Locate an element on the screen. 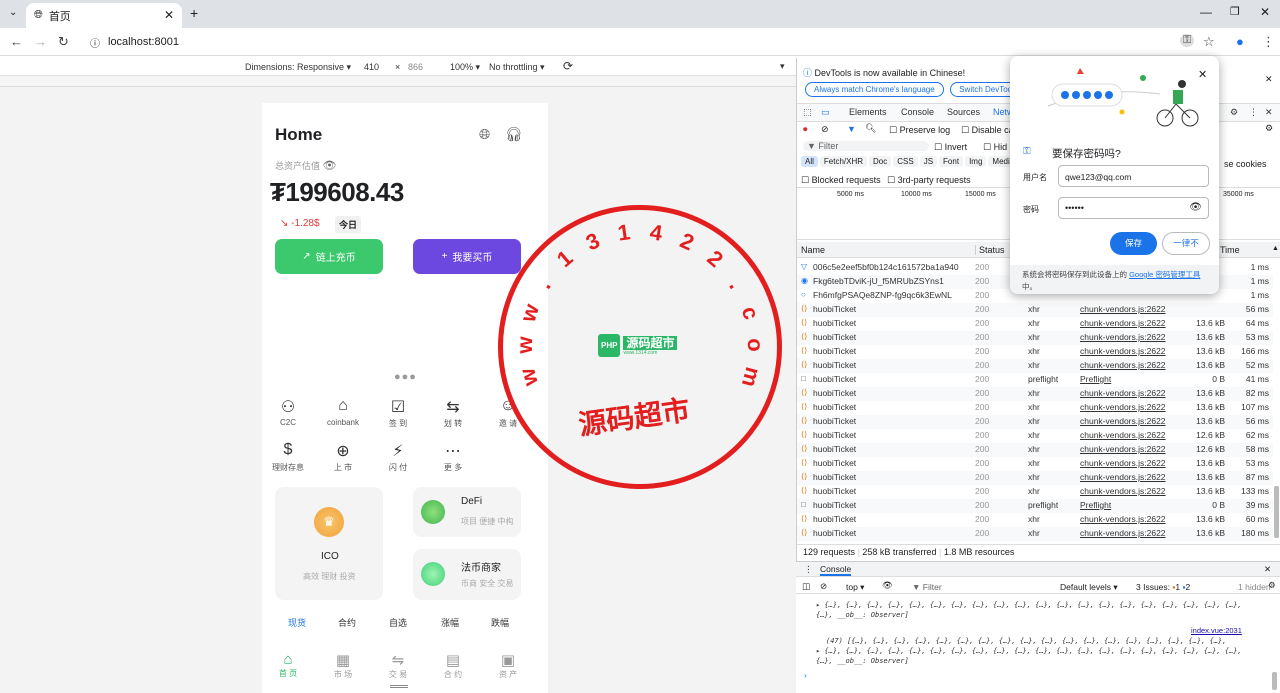 Image resolution: width=1280 pixels, height=693 pixels. col-time: Time is located at coordinates (1230, 250).